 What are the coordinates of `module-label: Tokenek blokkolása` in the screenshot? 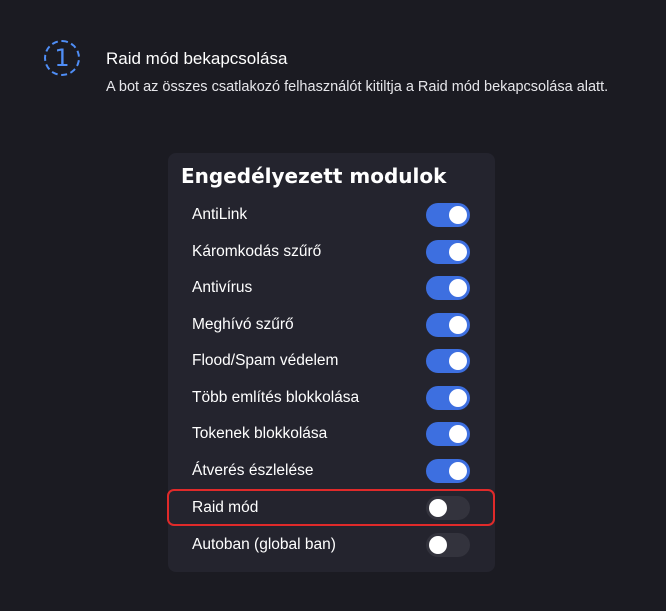 It's located at (260, 433).